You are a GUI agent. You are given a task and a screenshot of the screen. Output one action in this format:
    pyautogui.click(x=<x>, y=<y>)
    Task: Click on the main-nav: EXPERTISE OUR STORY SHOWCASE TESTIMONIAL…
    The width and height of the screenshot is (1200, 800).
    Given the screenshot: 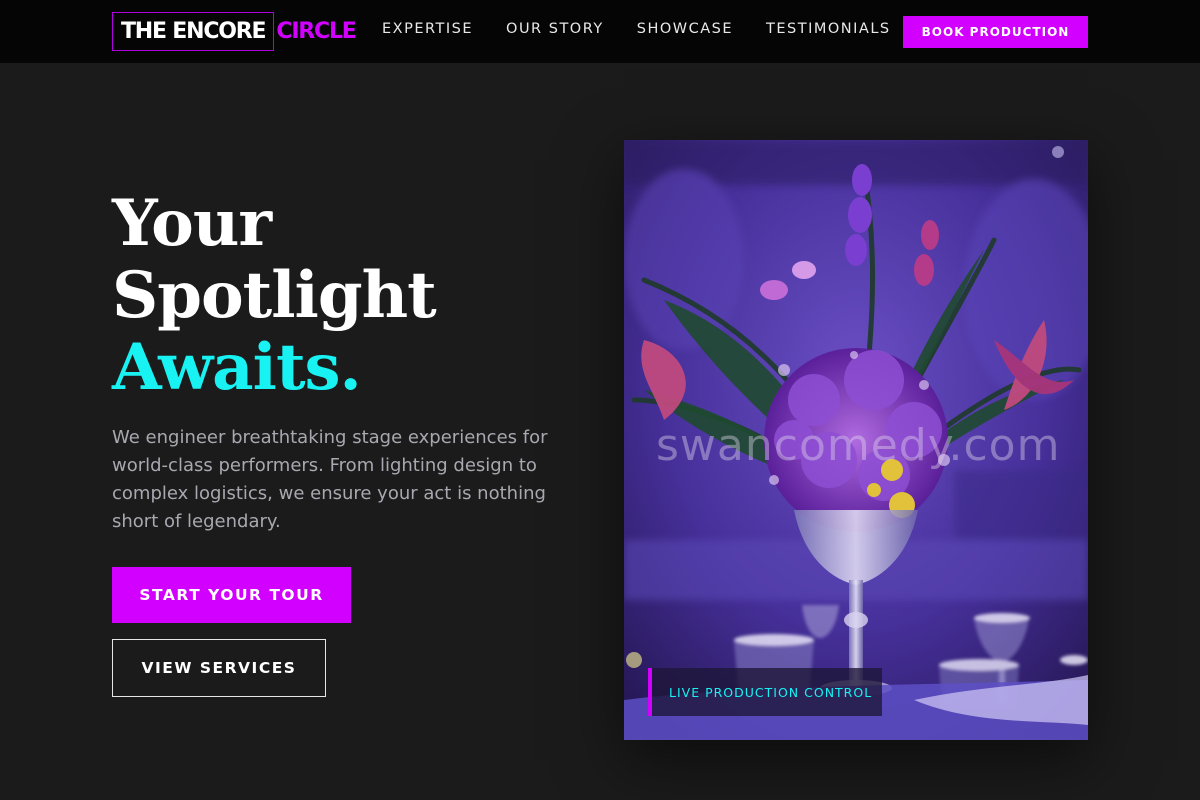 What is the action you would take?
    pyautogui.click(x=636, y=29)
    